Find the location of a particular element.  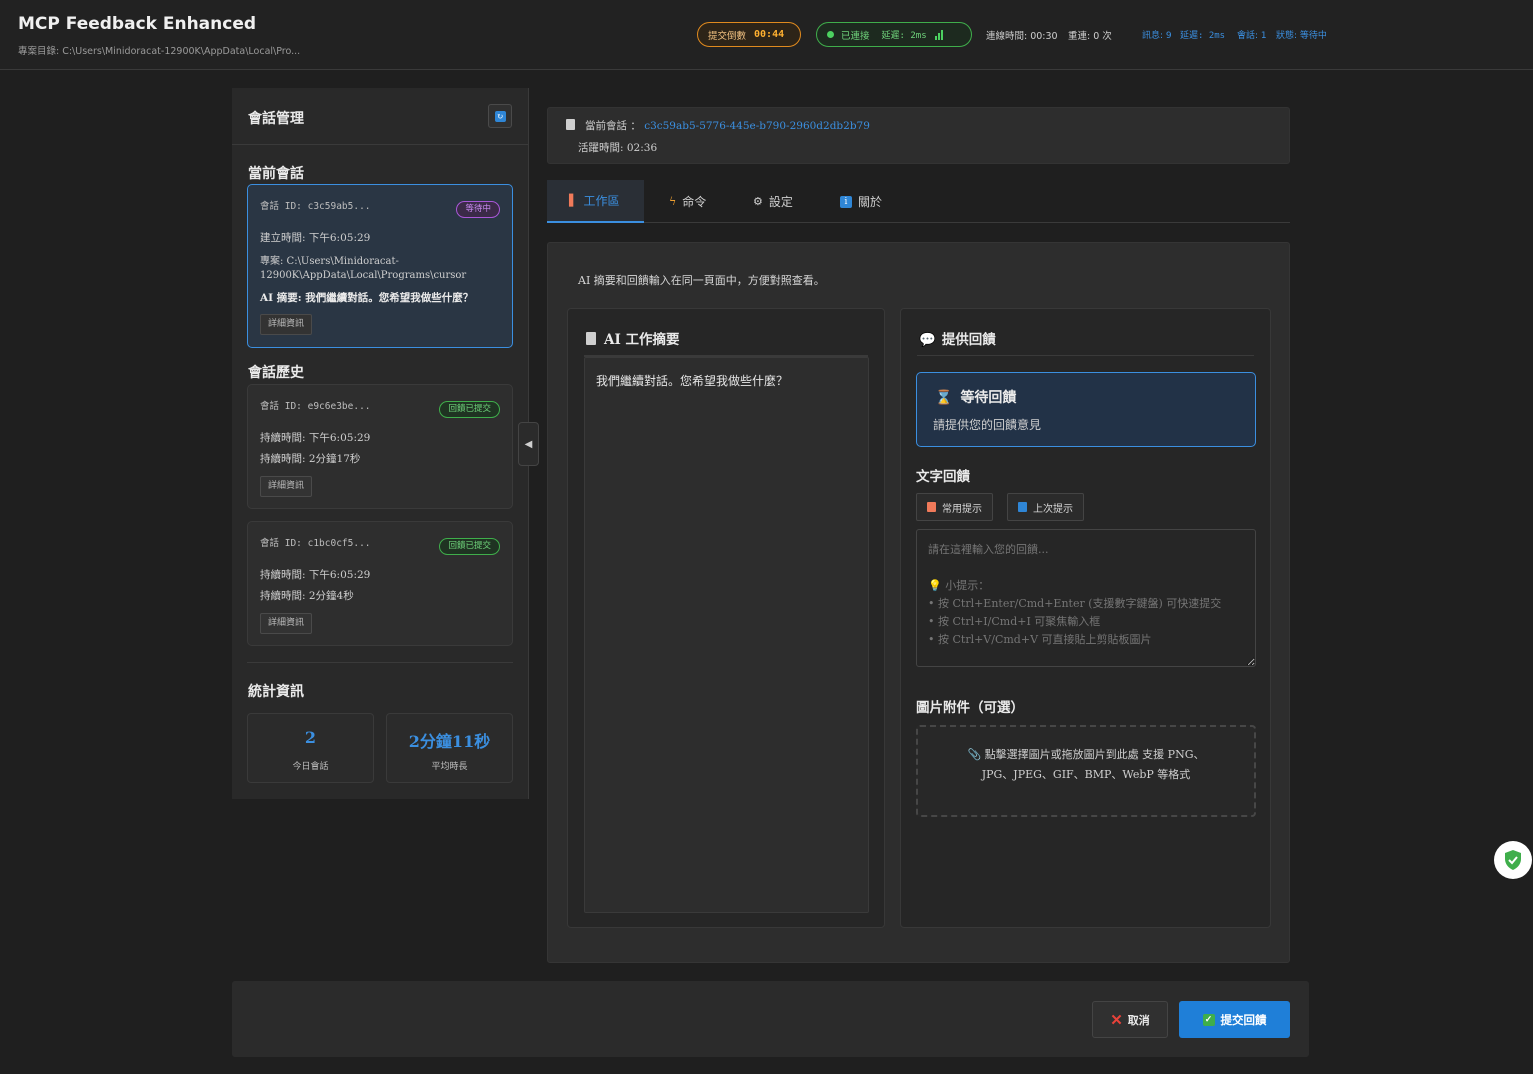

image-attachment-title: 圖片附件（可選） is located at coordinates (970, 708).